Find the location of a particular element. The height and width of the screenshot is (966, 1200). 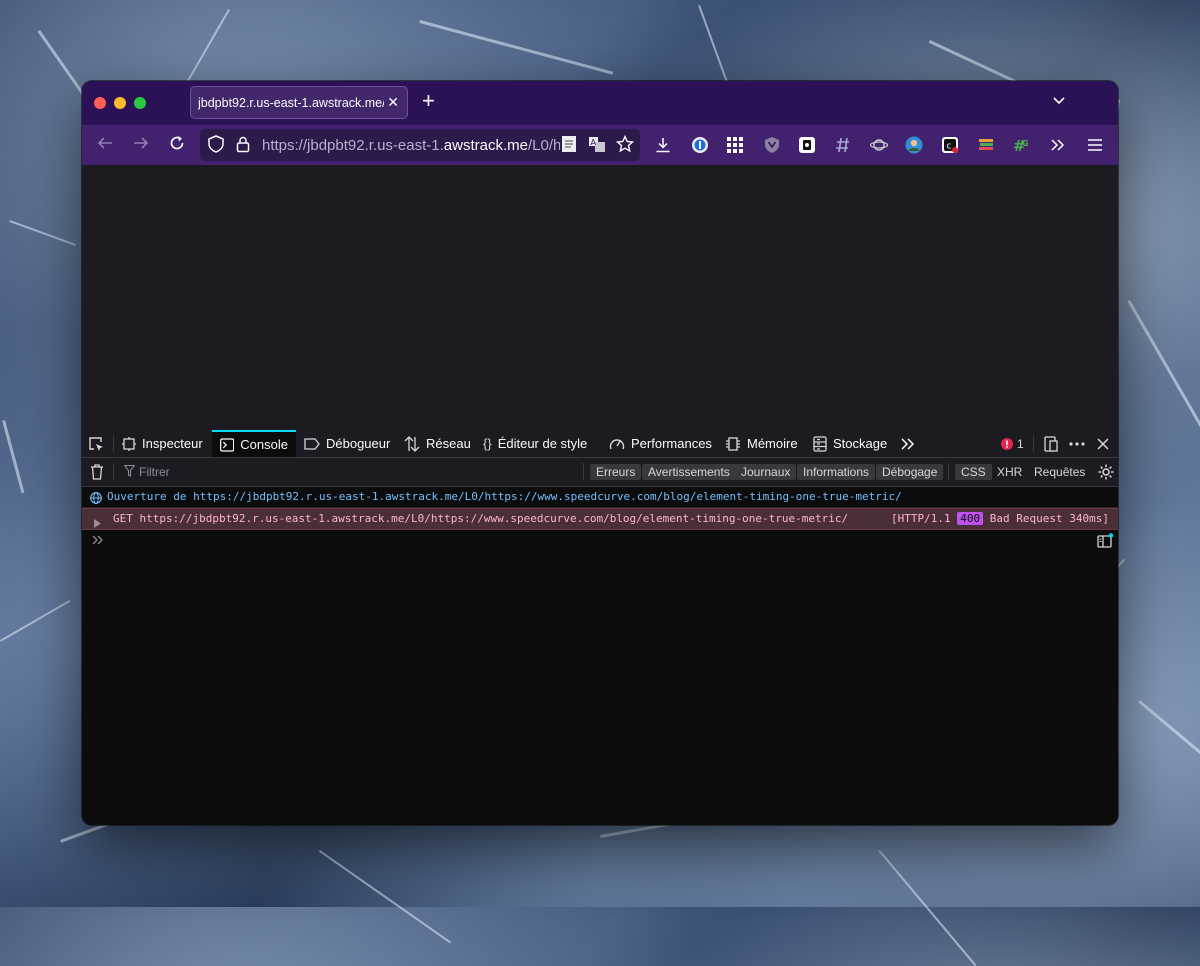

filter-debug-button: Débogage is located at coordinates (910, 472).